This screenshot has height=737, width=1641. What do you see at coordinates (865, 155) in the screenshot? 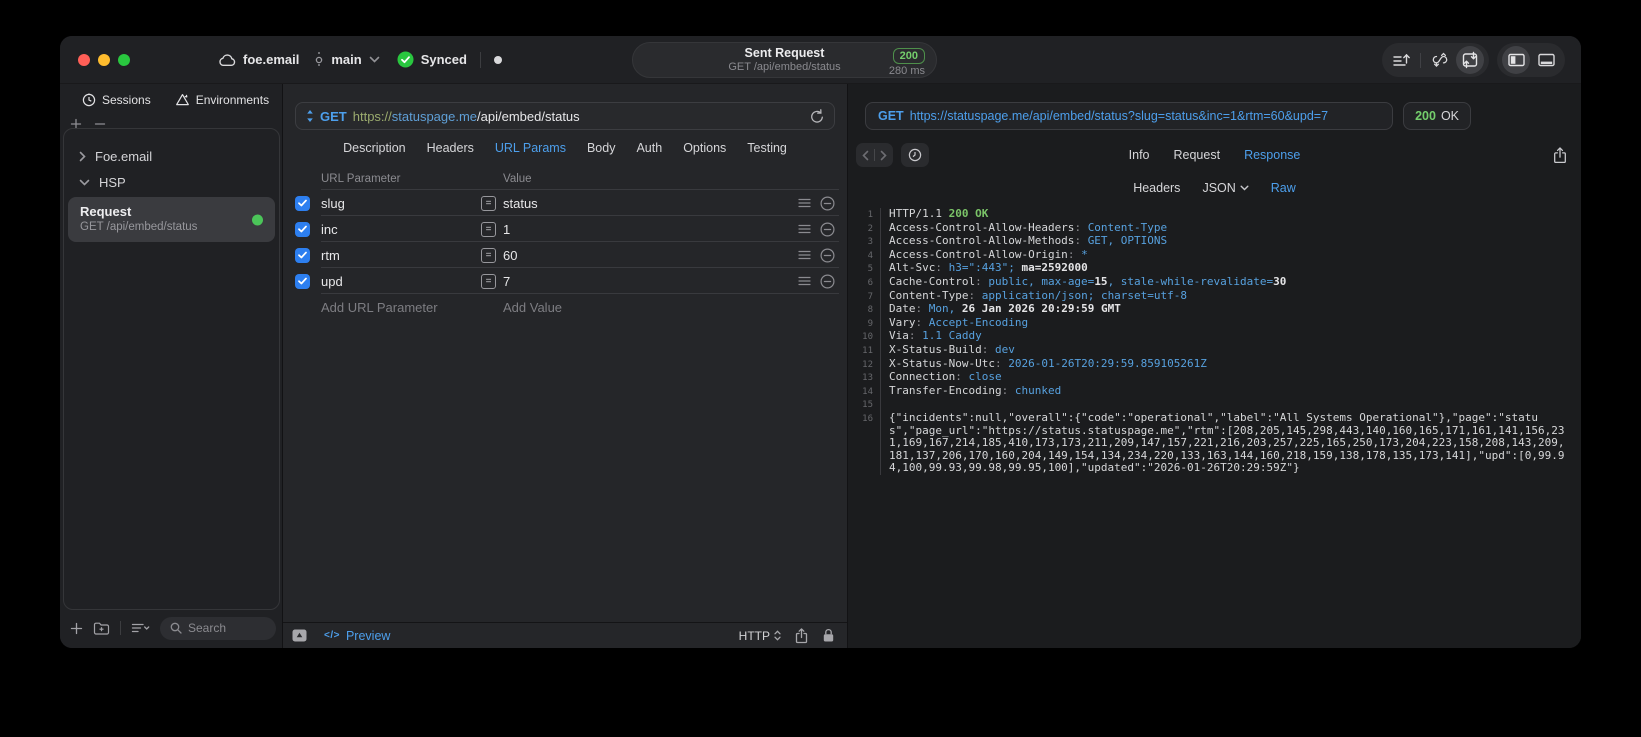
I see `back-icon` at bounding box center [865, 155].